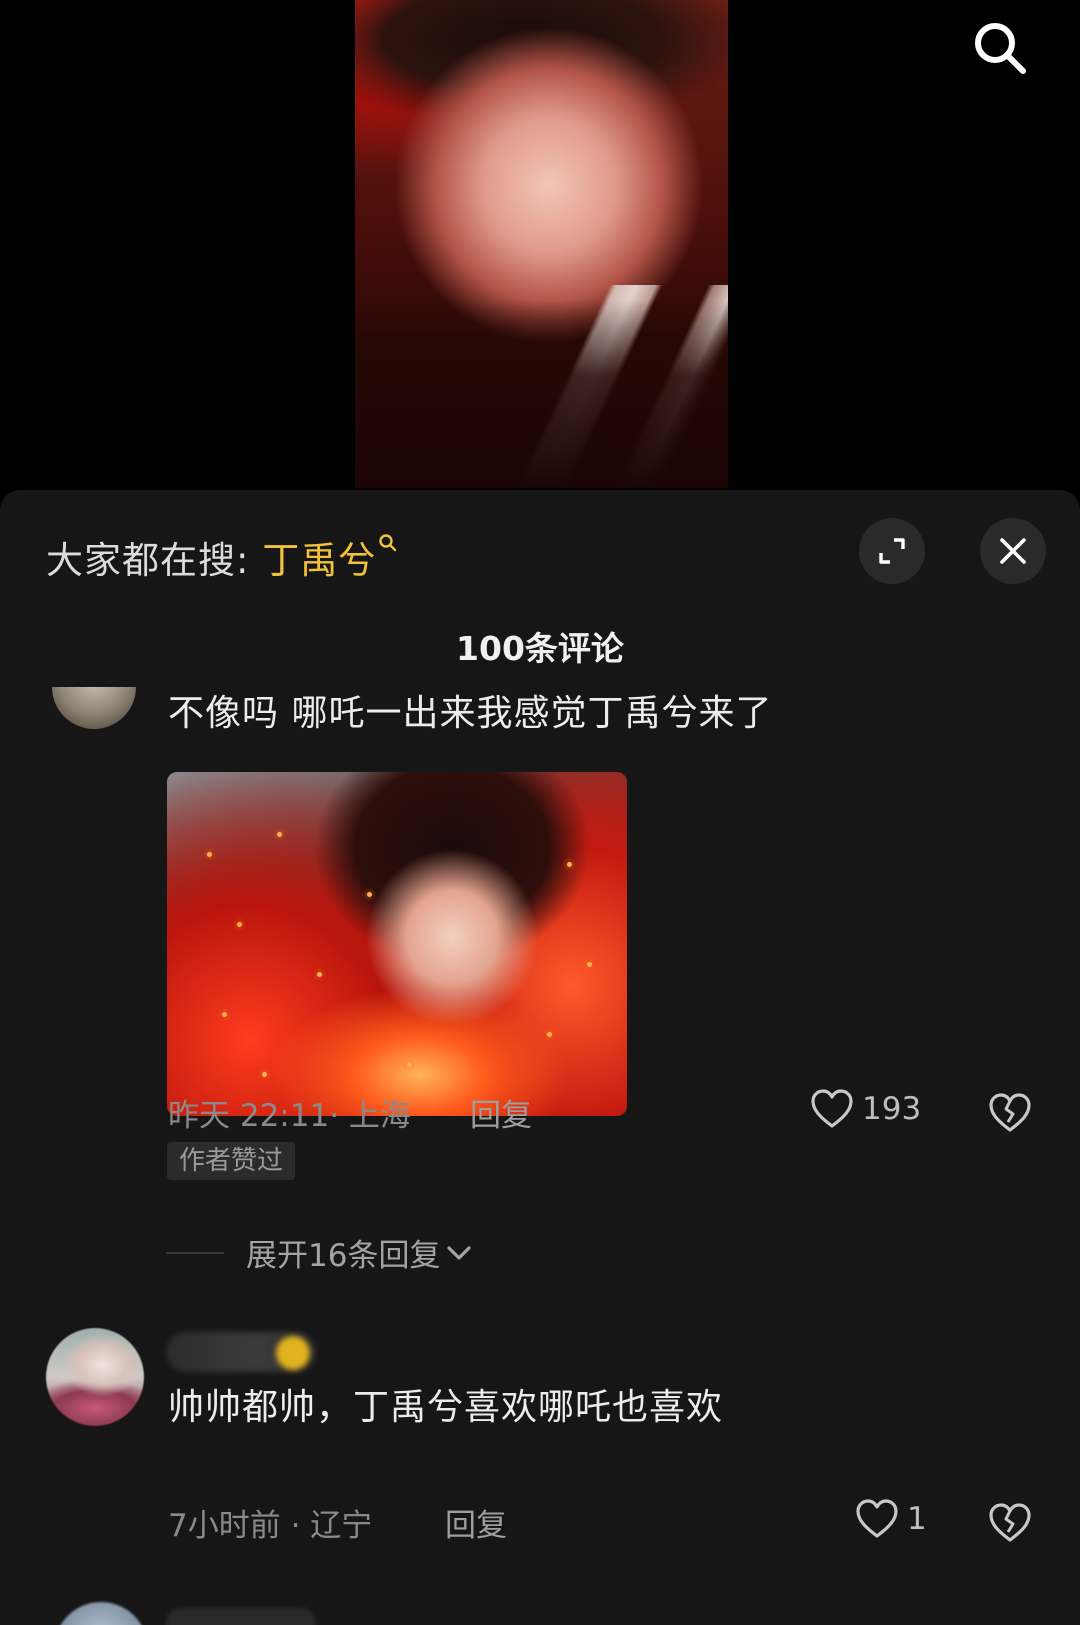 The image size is (1080, 1625). Describe the element at coordinates (445, 1404) in the screenshot. I see `comment-text: 帅帅都帅，丁禹兮喜欢哪吒也喜欢` at that location.